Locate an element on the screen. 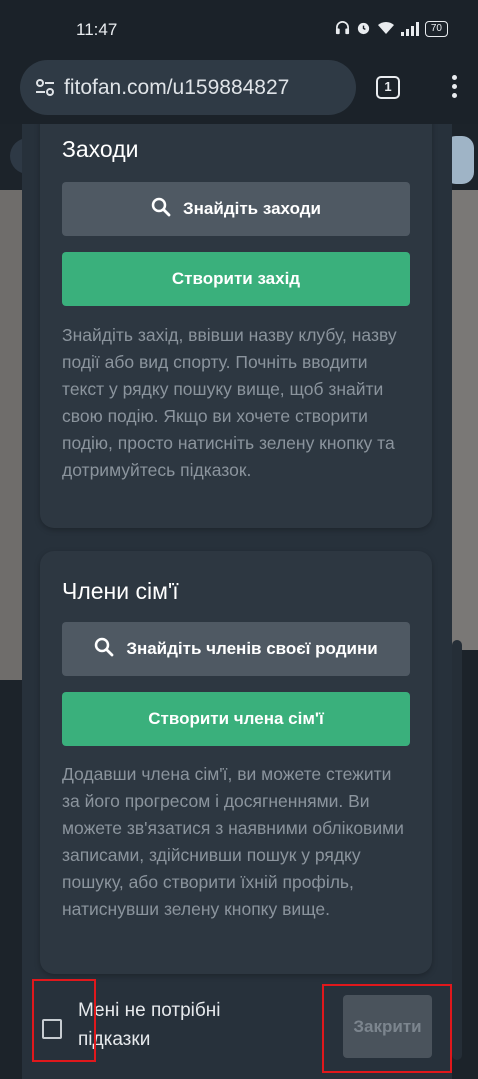 The width and height of the screenshot is (478, 1079). create-family-member-button: Створити члена сім'ї is located at coordinates (236, 719).